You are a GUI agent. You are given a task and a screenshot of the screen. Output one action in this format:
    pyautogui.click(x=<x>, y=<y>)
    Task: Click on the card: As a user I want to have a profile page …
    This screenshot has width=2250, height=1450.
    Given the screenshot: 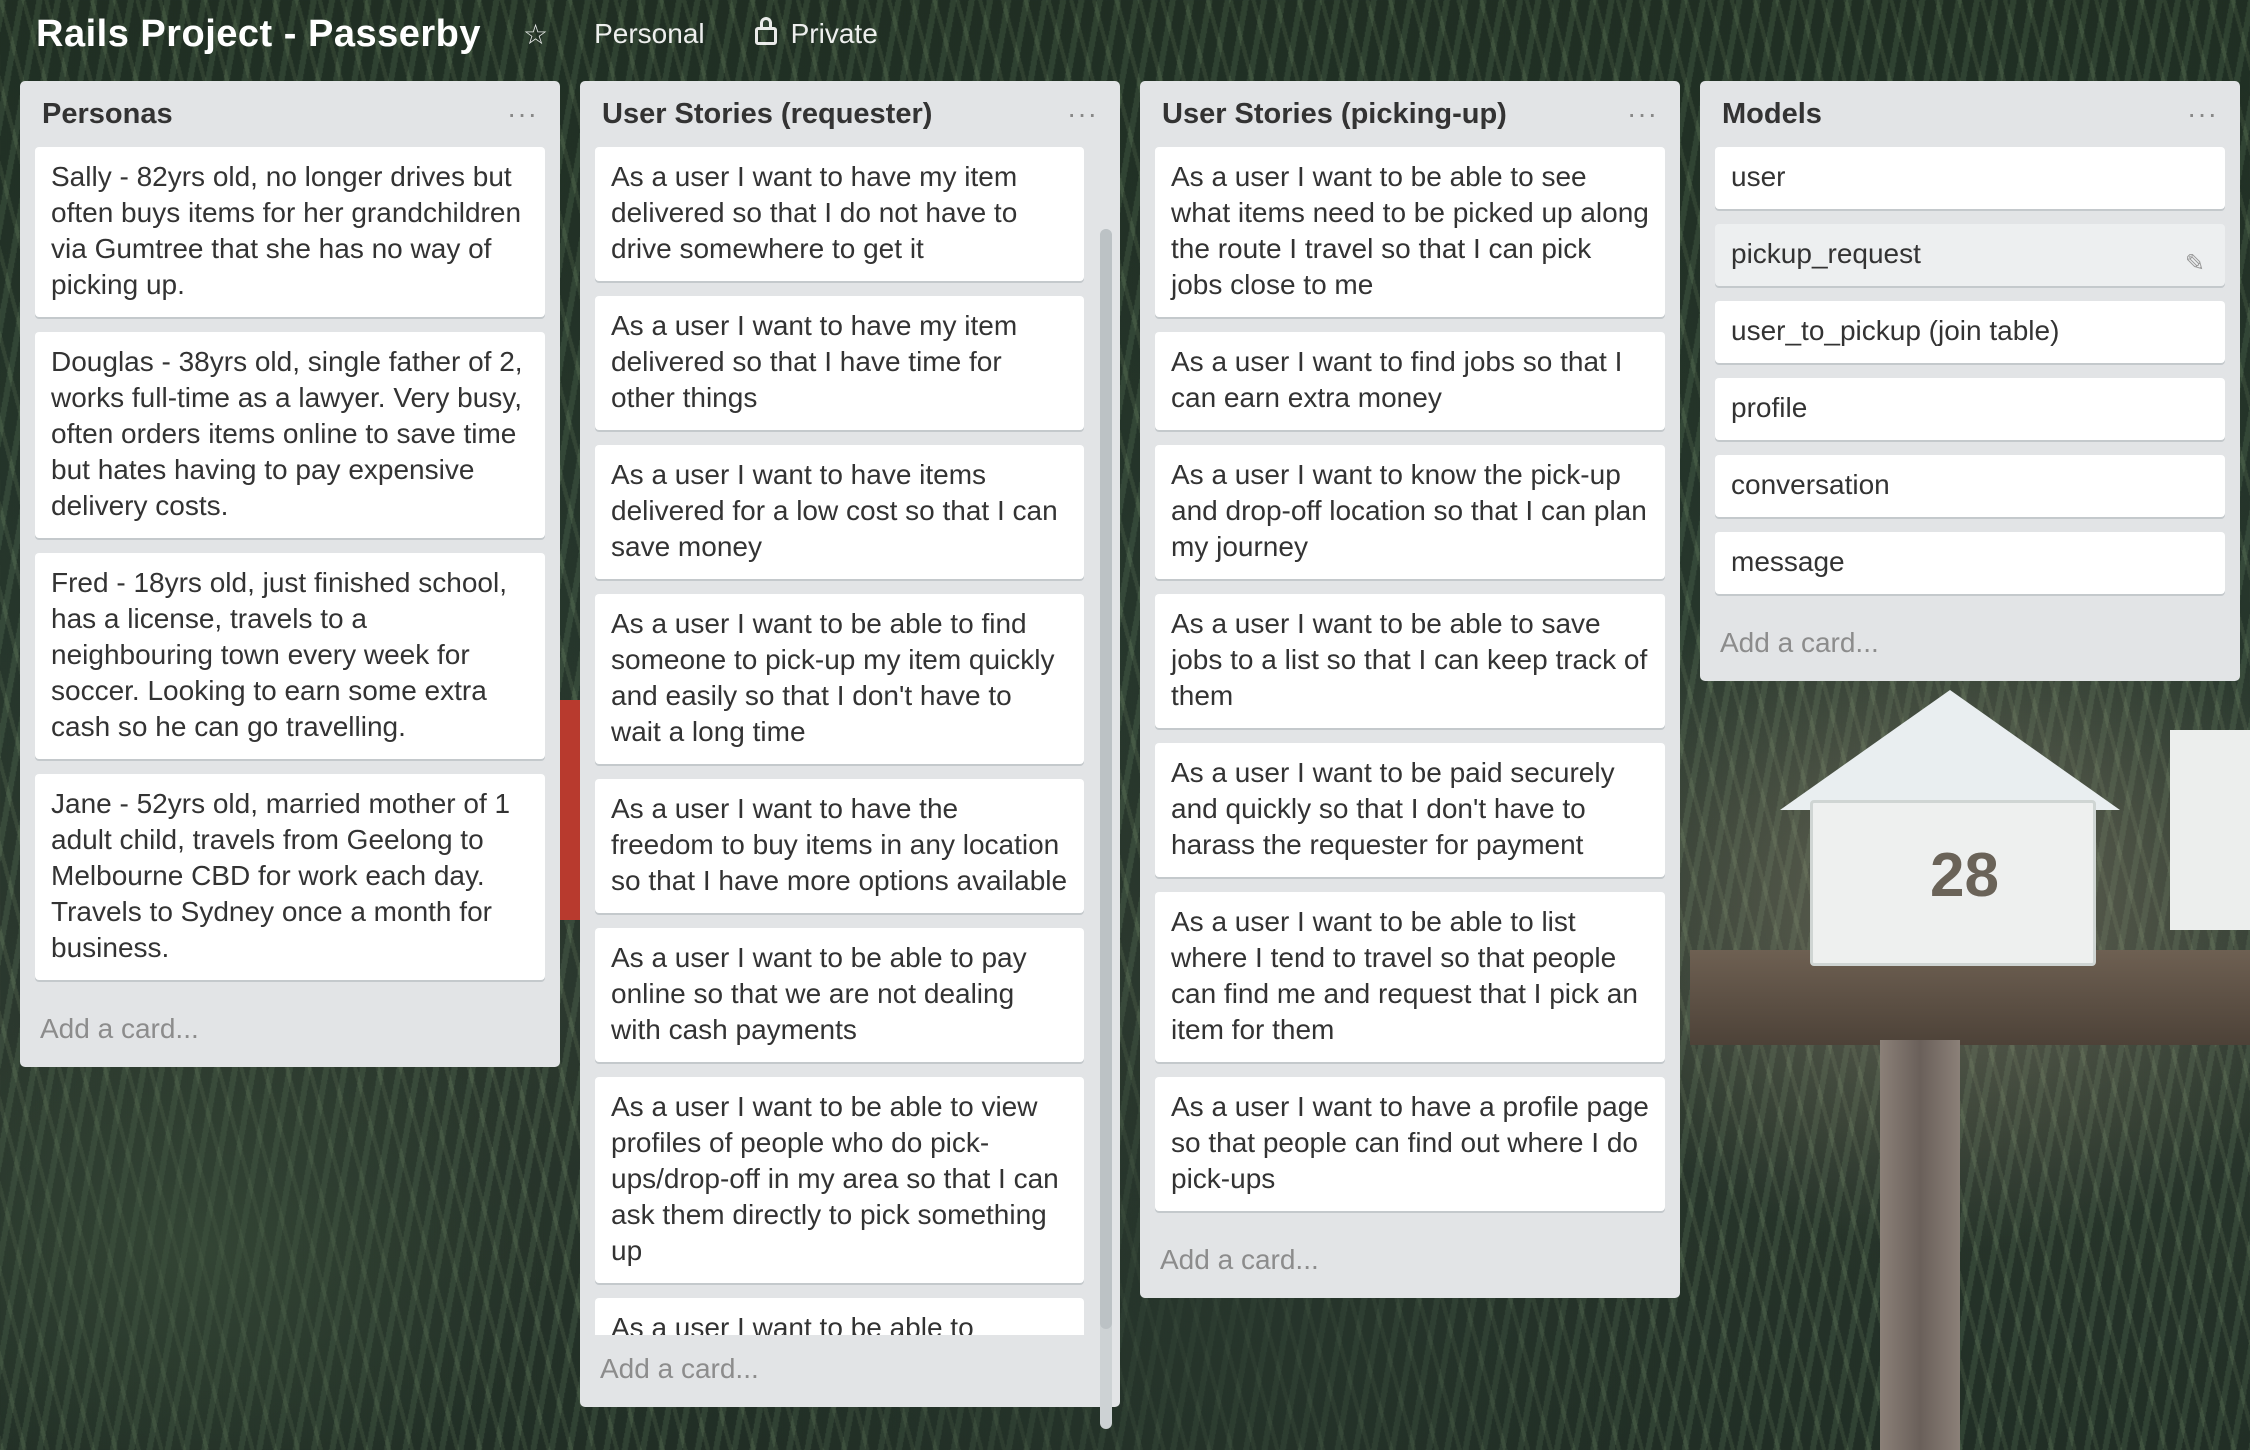 What is the action you would take?
    pyautogui.click(x=1410, y=1144)
    